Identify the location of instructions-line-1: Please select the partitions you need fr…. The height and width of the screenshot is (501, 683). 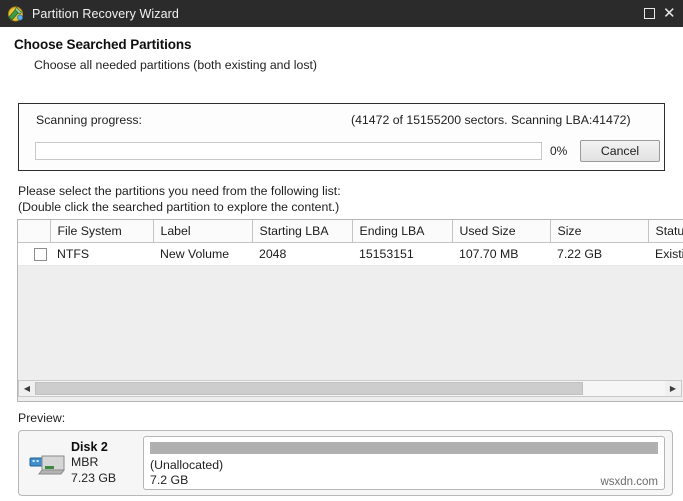
(179, 191).